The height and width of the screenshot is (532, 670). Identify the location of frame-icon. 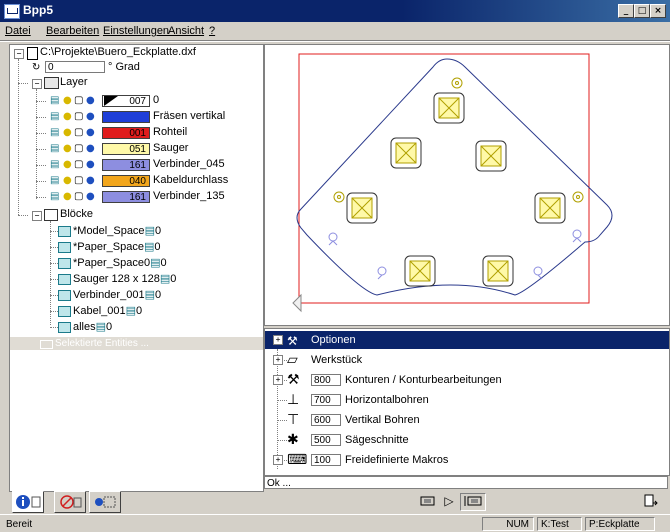
(428, 501).